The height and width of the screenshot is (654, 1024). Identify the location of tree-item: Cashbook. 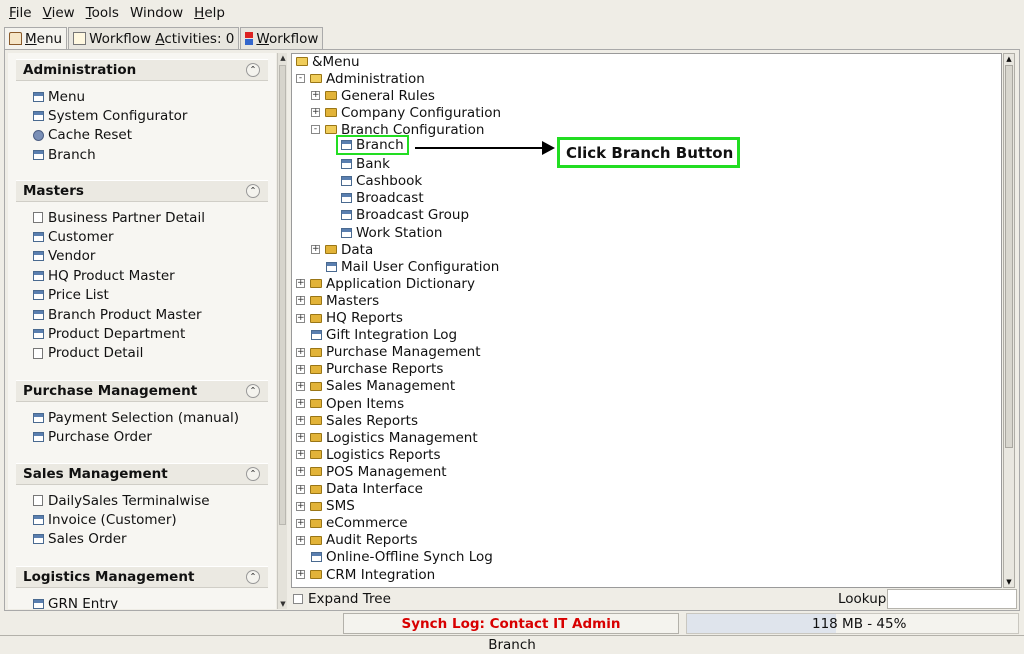
(381, 181).